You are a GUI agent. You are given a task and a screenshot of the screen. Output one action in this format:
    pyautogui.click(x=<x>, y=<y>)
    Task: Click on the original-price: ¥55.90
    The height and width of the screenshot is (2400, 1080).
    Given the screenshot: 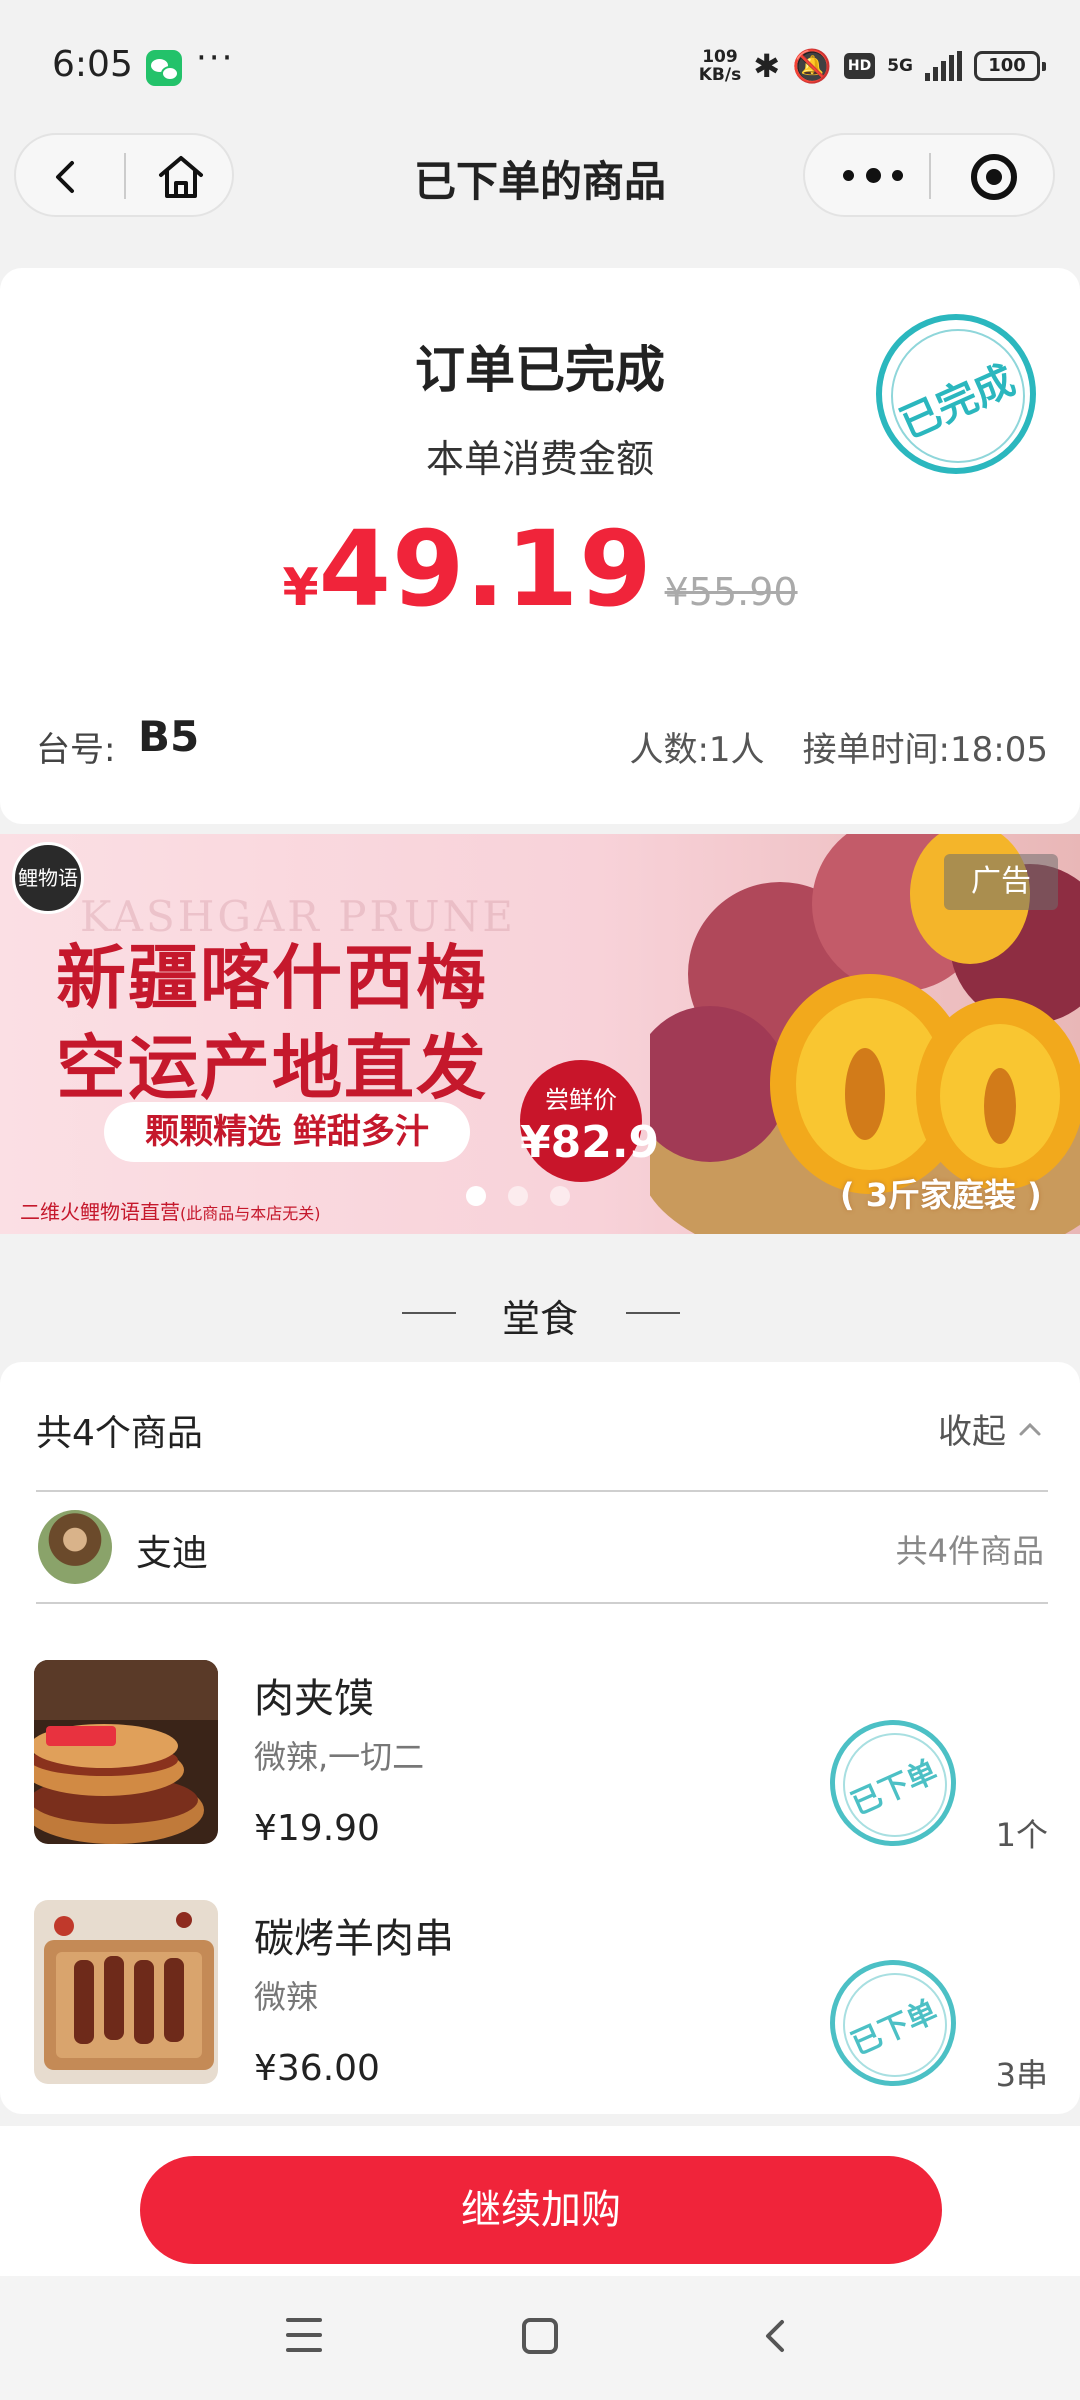 What is the action you would take?
    pyautogui.click(x=731, y=592)
    